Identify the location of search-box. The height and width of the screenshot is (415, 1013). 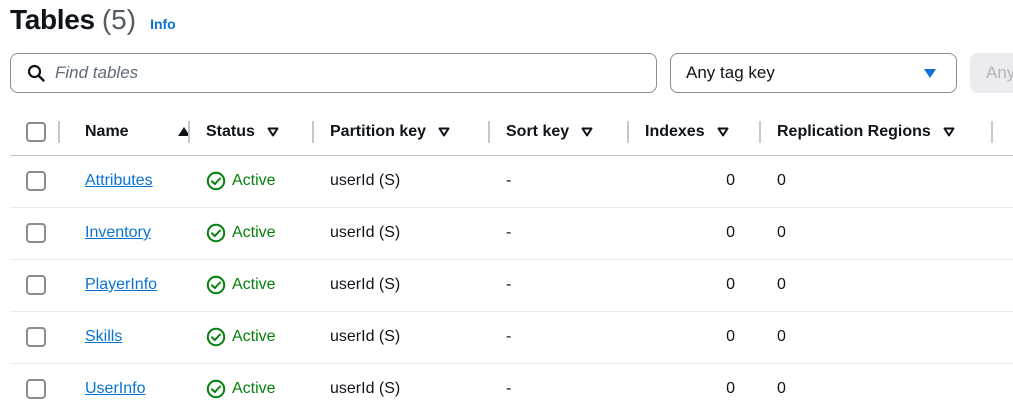
(333, 73).